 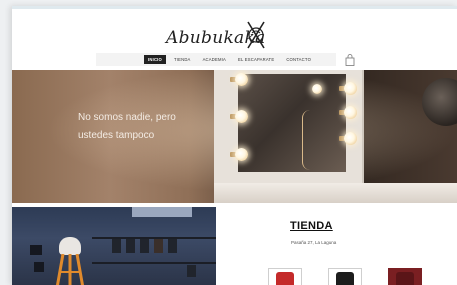 What do you see at coordinates (298, 59) in the screenshot?
I see `nav-item-contacto: CONTACTO` at bounding box center [298, 59].